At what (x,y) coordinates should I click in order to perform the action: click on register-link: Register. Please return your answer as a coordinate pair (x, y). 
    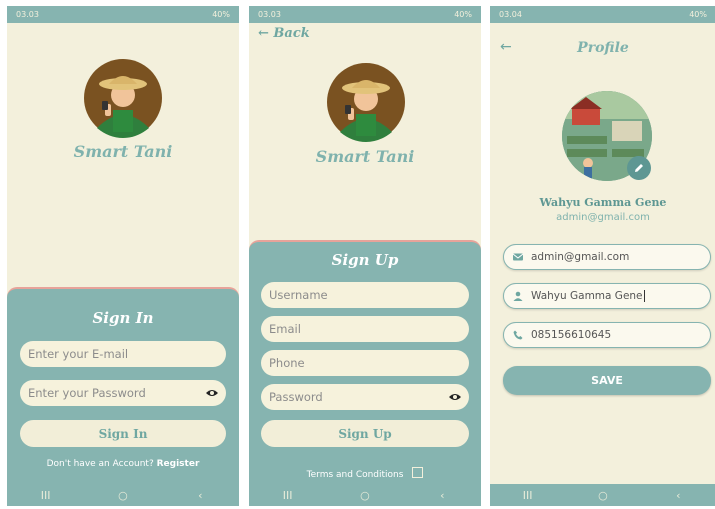
    Looking at the image, I should click on (178, 464).